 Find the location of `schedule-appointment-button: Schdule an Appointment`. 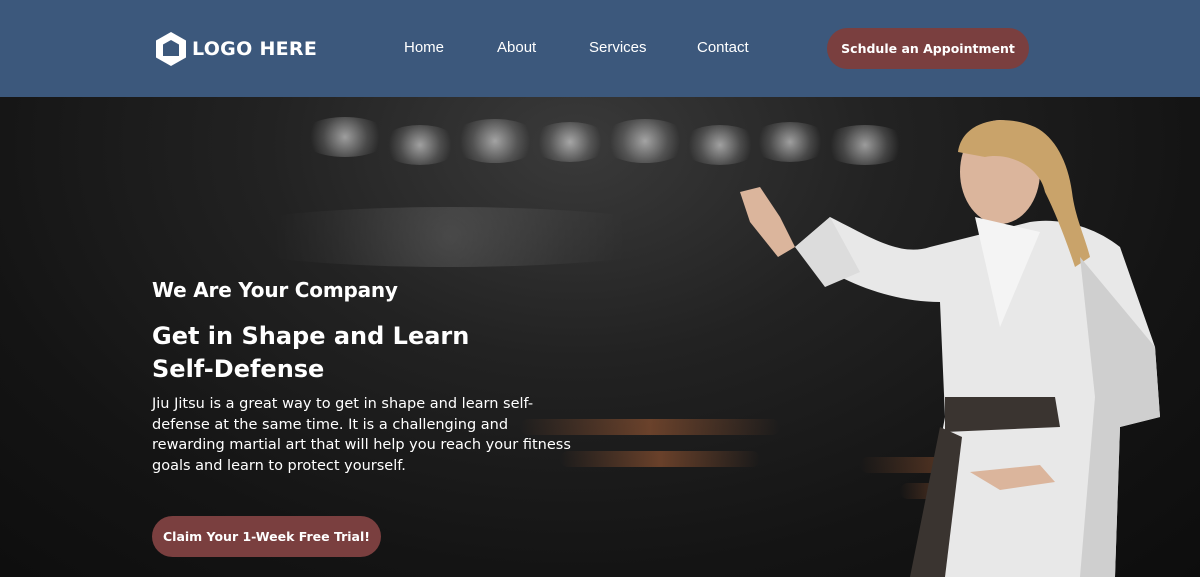

schedule-appointment-button: Schdule an Appointment is located at coordinates (928, 48).